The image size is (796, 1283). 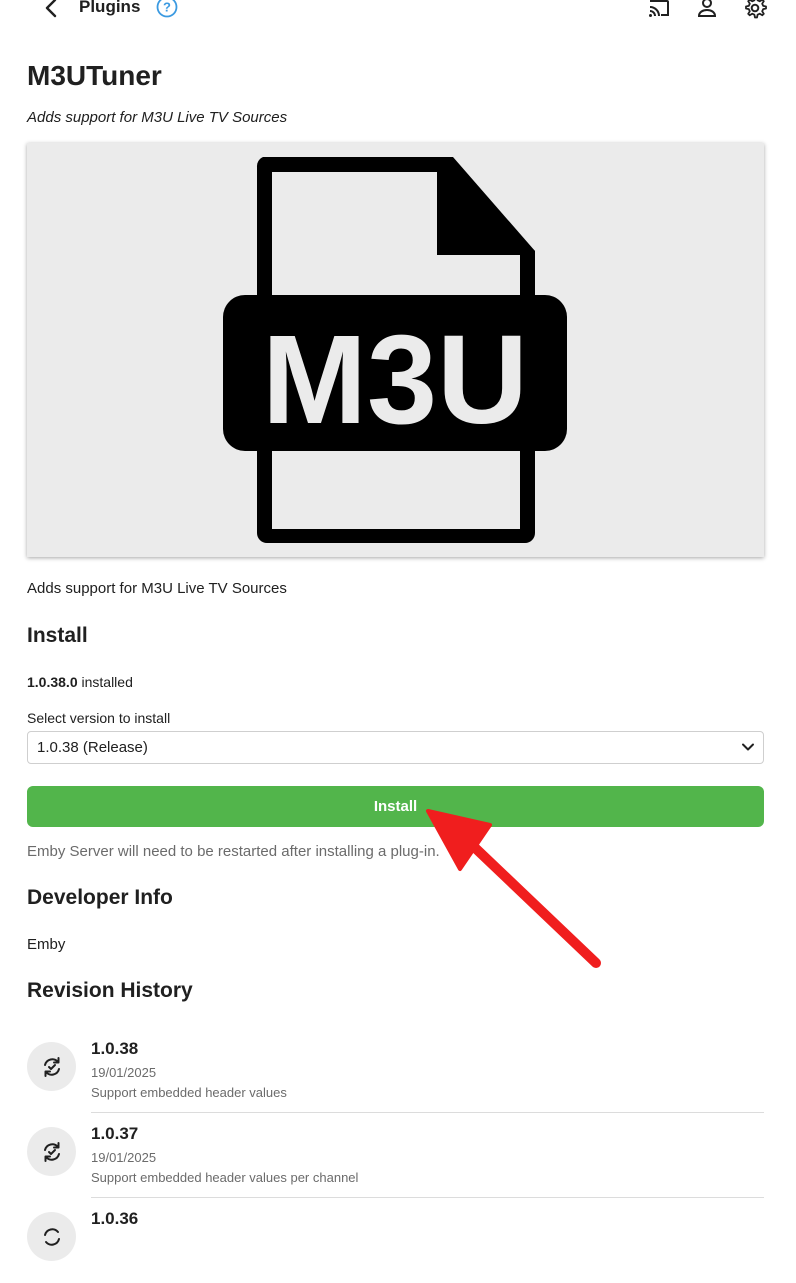 I want to click on revision-version: 1.0.36, so click(x=115, y=1218).